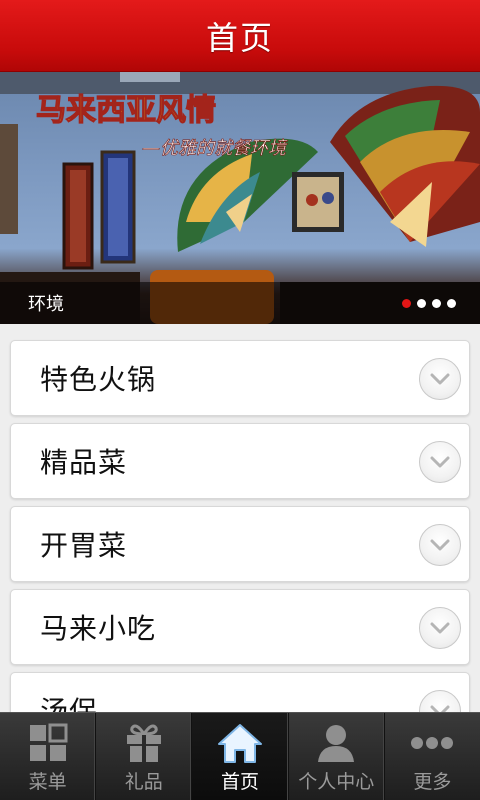  What do you see at coordinates (240, 461) in the screenshot?
I see `category-item: 精品菜` at bounding box center [240, 461].